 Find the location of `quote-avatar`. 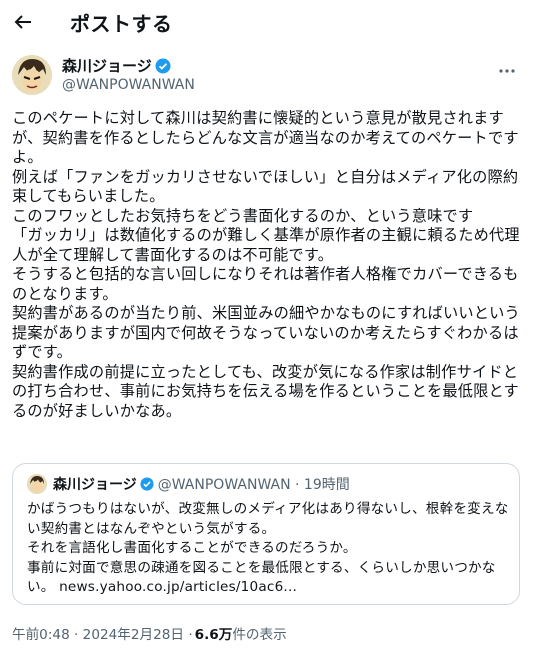

quote-avatar is located at coordinates (37, 484).